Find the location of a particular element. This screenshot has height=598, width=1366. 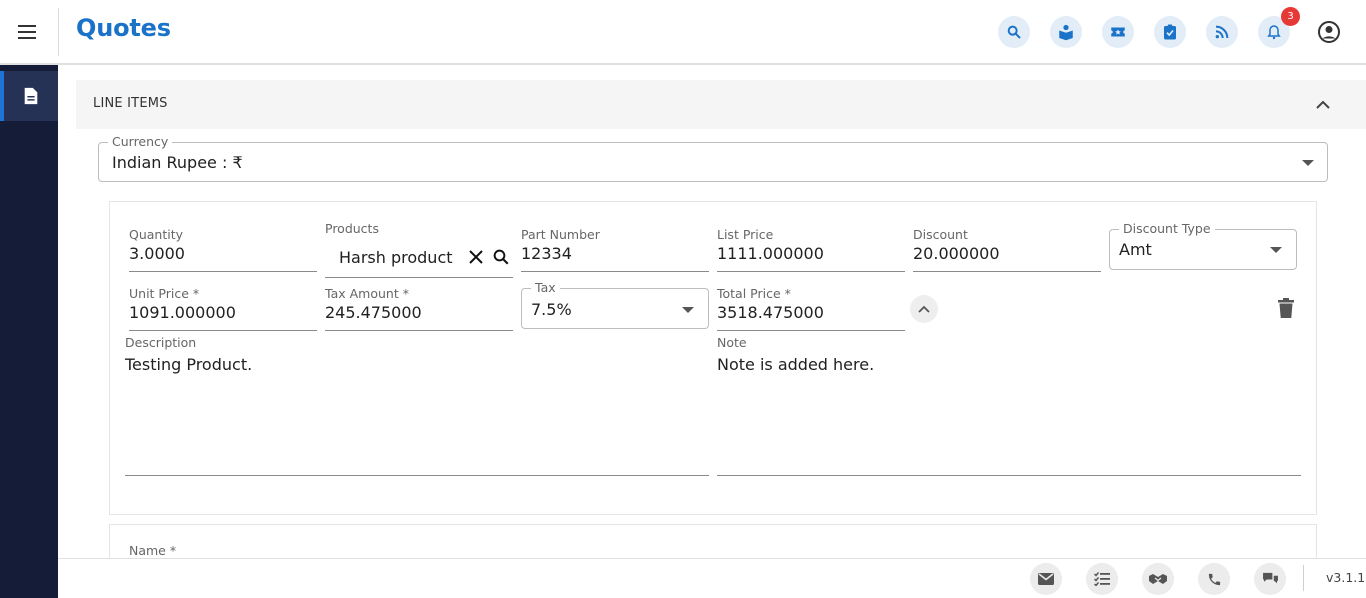

notification-badge: 3 is located at coordinates (1290, 16).